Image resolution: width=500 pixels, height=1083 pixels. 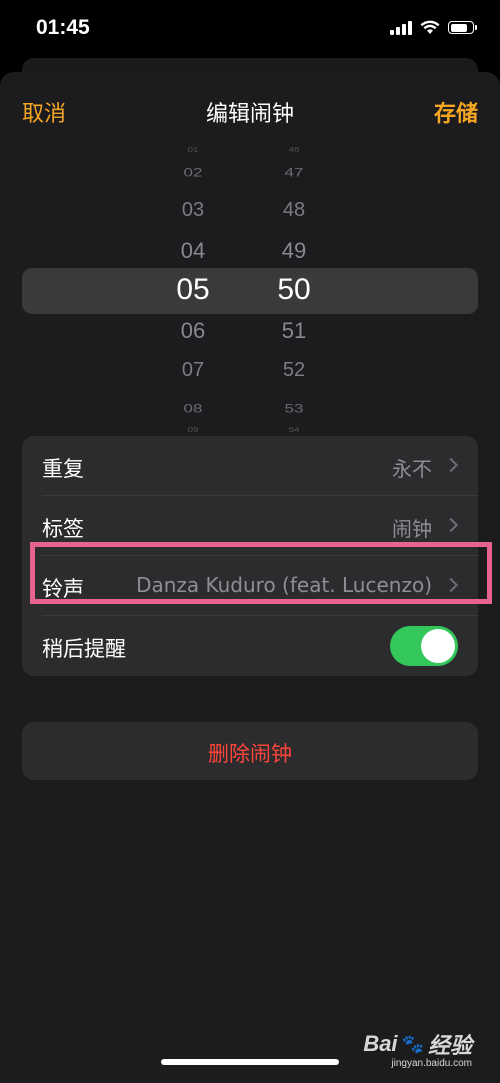 I want to click on snooze-toggle, so click(x=424, y=646).